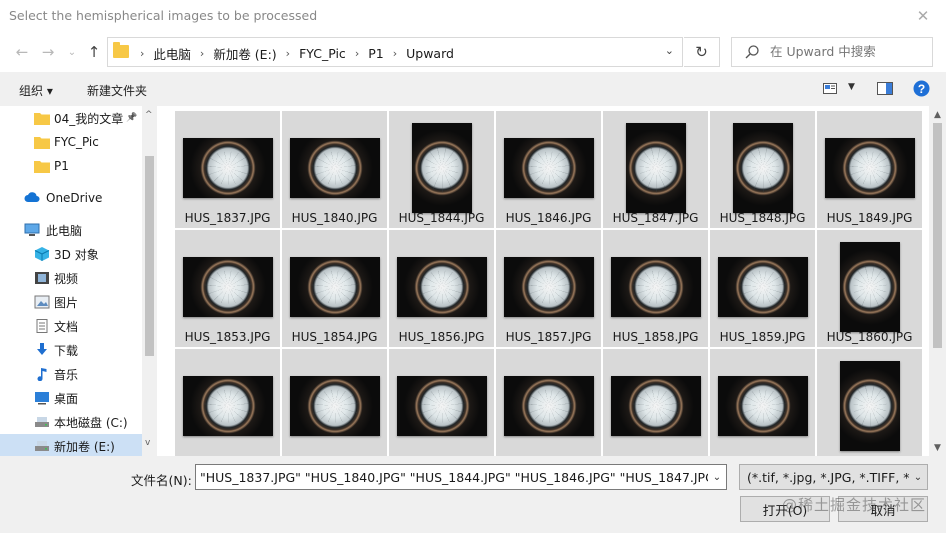 Image resolution: width=946 pixels, height=533 pixels. I want to click on navigation-pane-scrollbar: ^ v, so click(149, 281).